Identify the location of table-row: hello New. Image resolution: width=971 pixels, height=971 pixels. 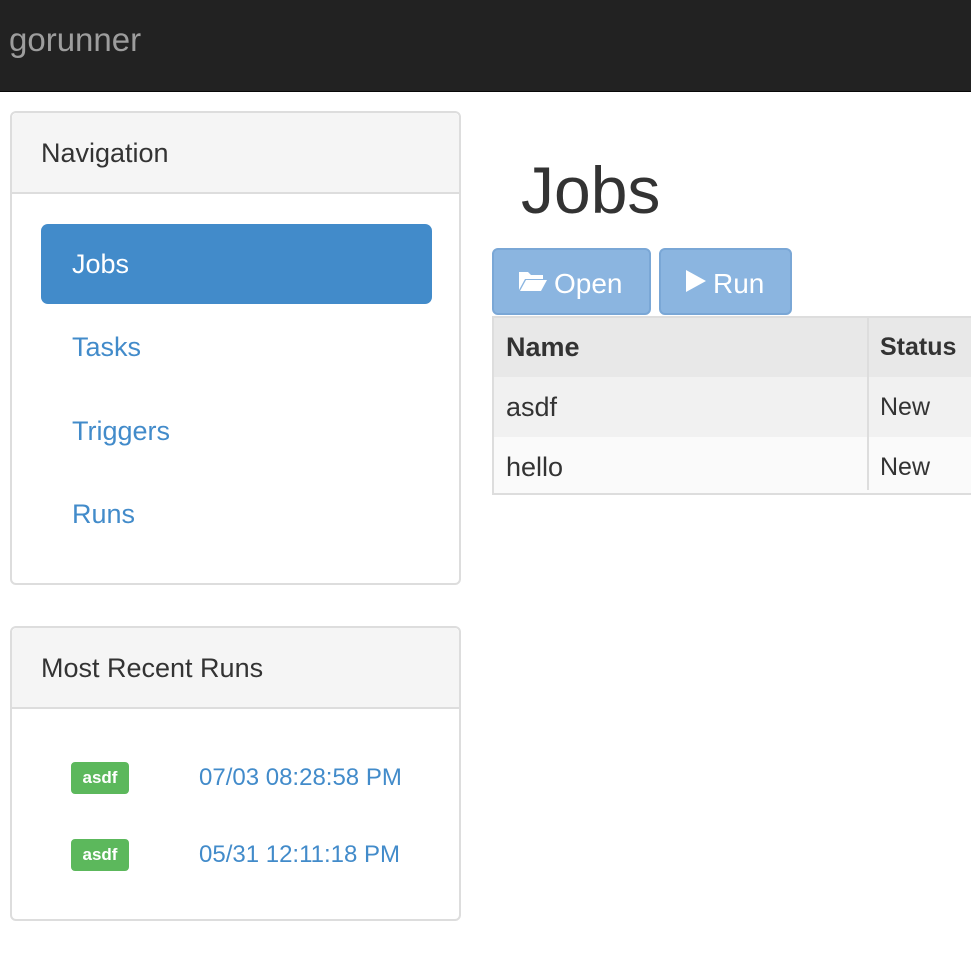
(732, 465).